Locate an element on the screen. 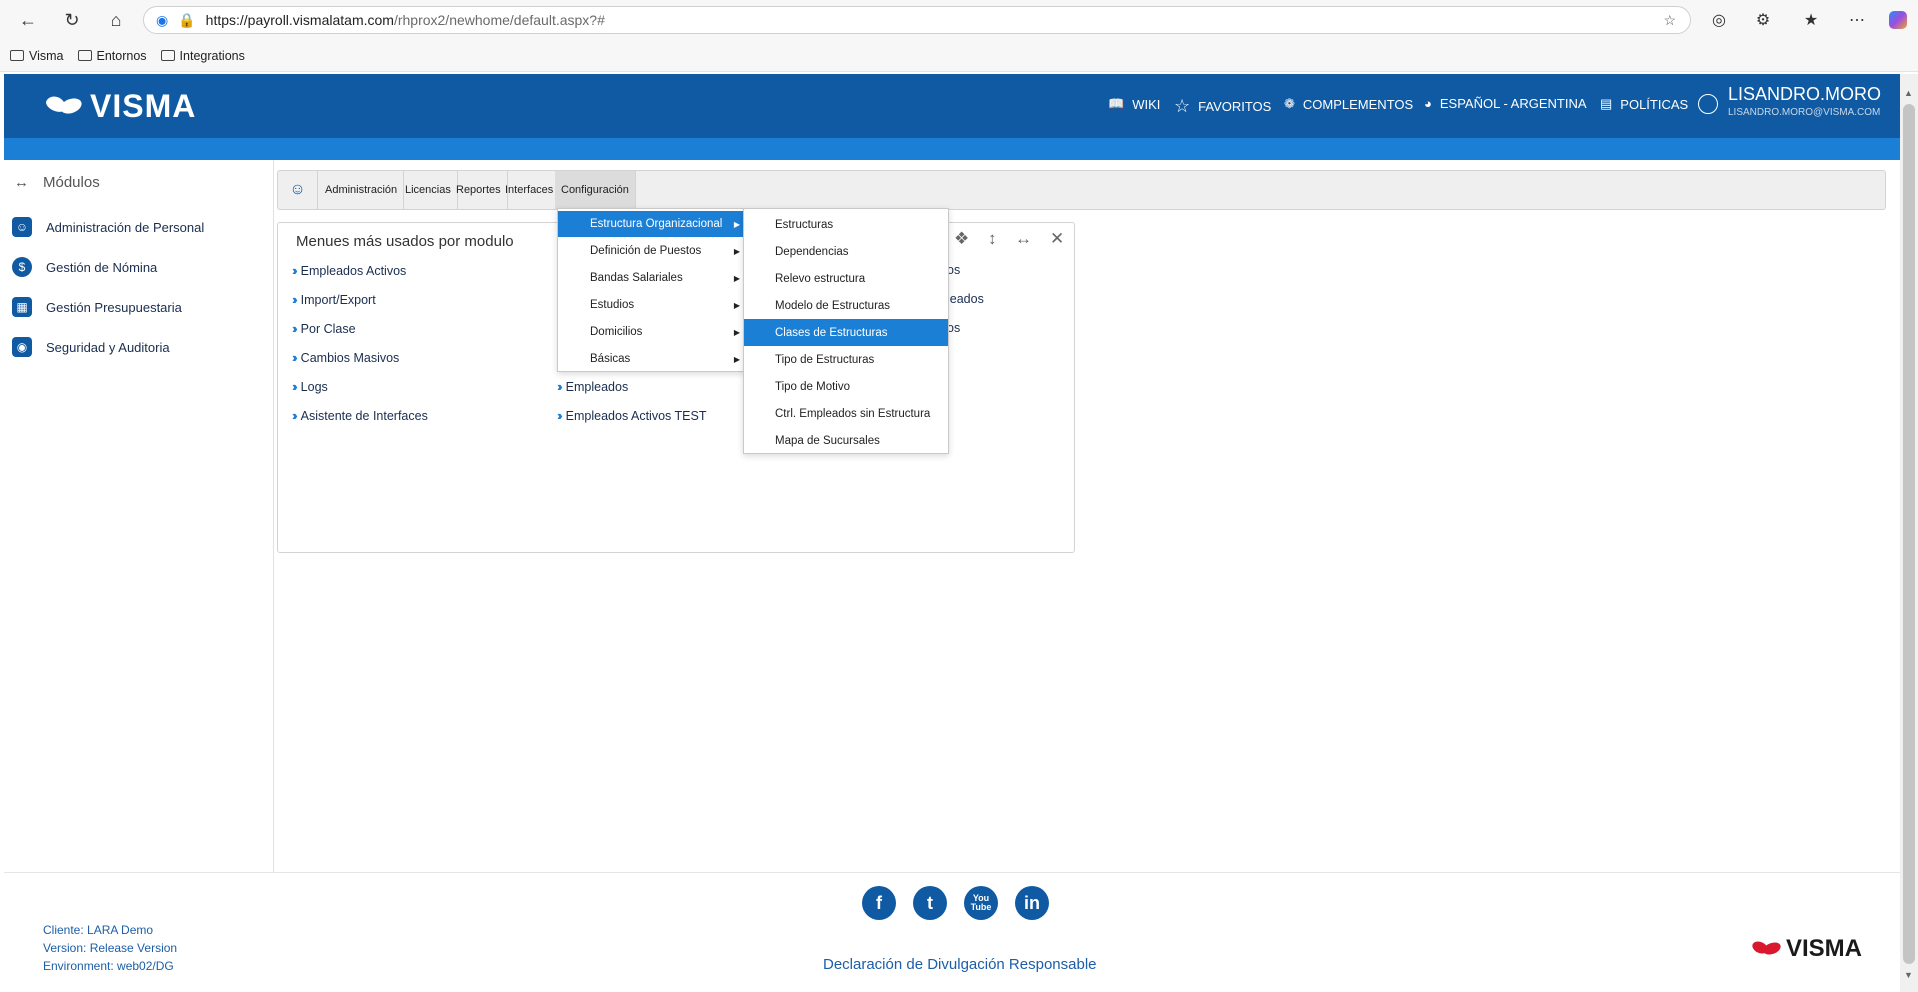  extensions-icon: ⚙ is located at coordinates (1763, 20).